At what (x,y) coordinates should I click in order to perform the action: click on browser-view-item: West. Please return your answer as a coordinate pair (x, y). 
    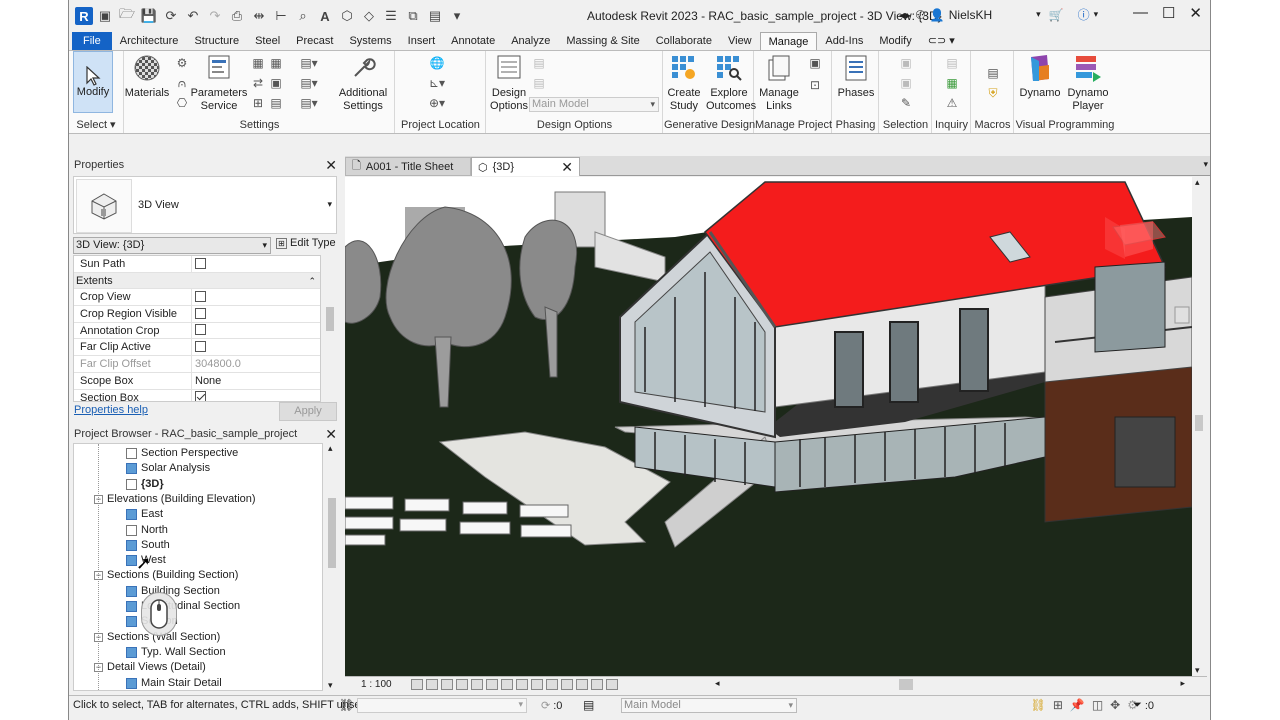
    Looking at the image, I should click on (146, 560).